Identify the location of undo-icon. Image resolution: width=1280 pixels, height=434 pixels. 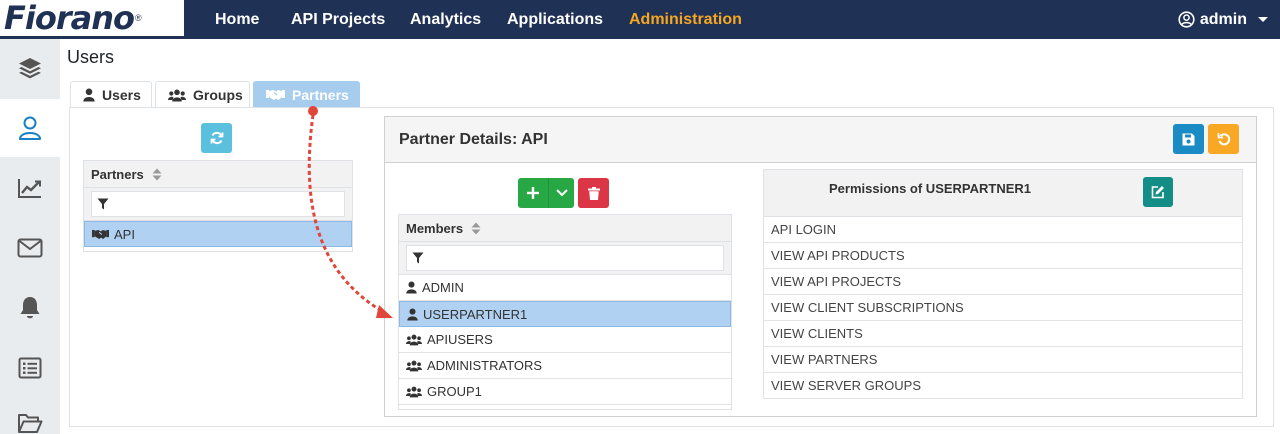
(1224, 139).